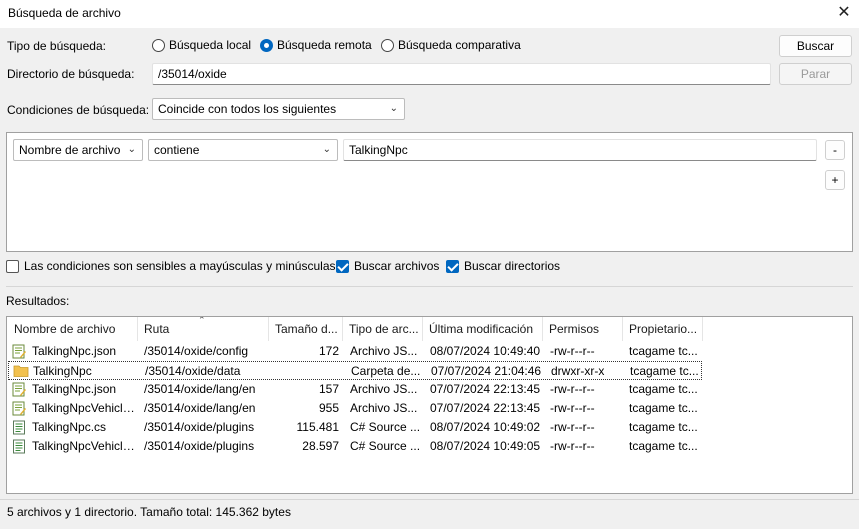 The width and height of the screenshot is (859, 529). Describe the element at coordinates (278, 109) in the screenshot. I see `match-mode-select: Coincide con todos los siguientes ⌄` at that location.